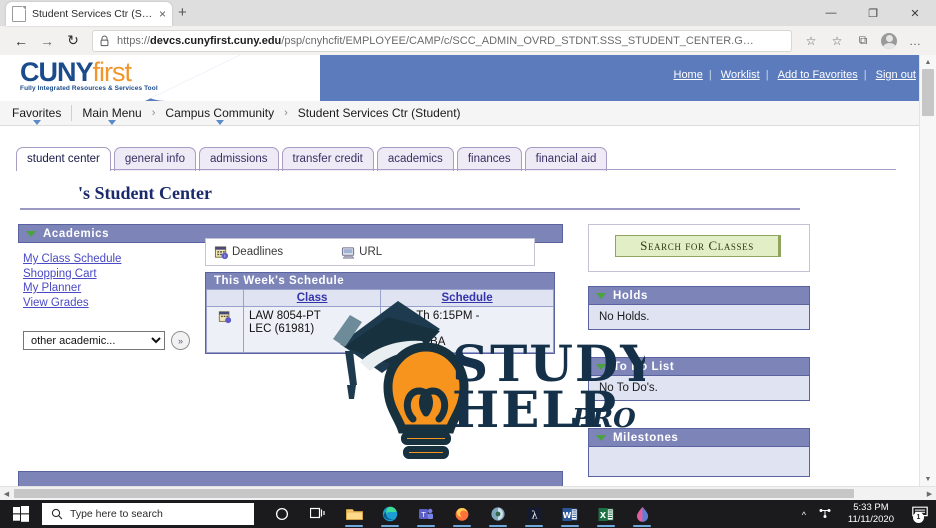 This screenshot has height=528, width=936. What do you see at coordinates (837, 41) in the screenshot?
I see `add-to-favorites-icon: ☆` at bounding box center [837, 41].